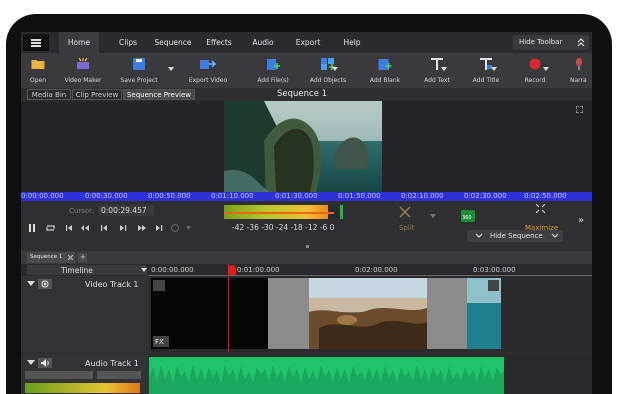  Describe the element at coordinates (444, 69) in the screenshot. I see `add-text-caret-icon` at that location.